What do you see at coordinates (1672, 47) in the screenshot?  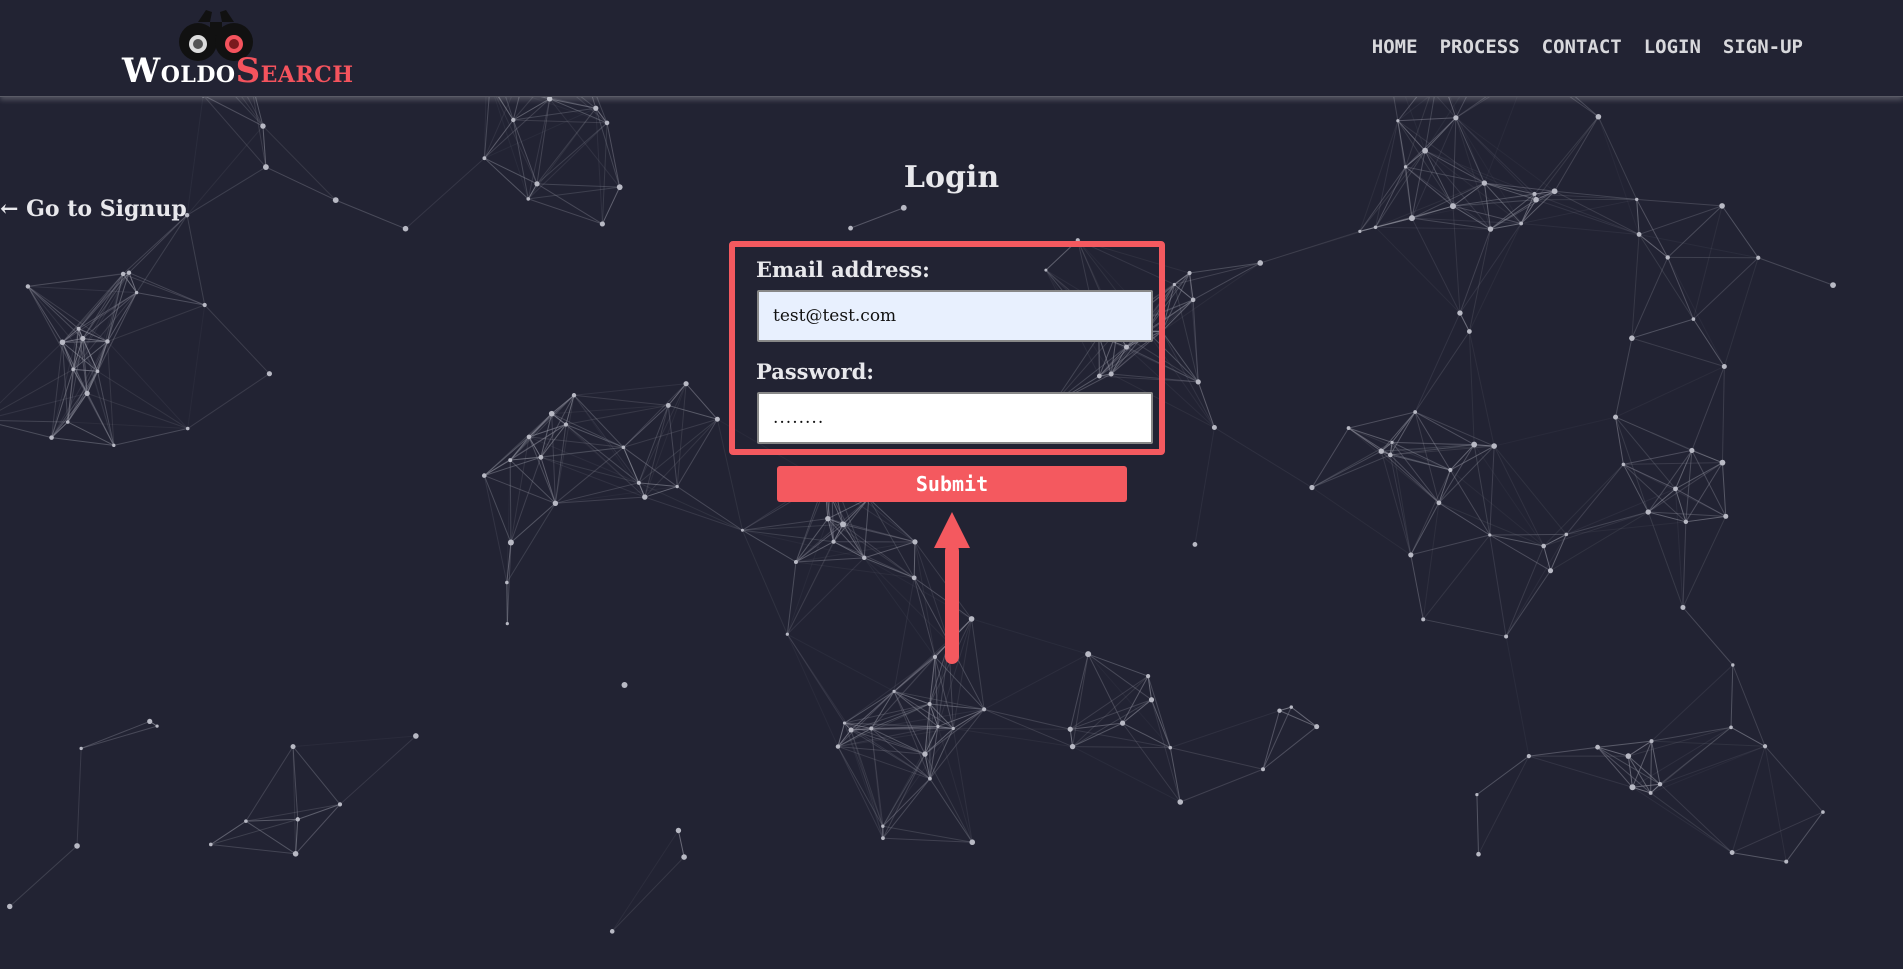 I see `nav-login: LOGIN` at bounding box center [1672, 47].